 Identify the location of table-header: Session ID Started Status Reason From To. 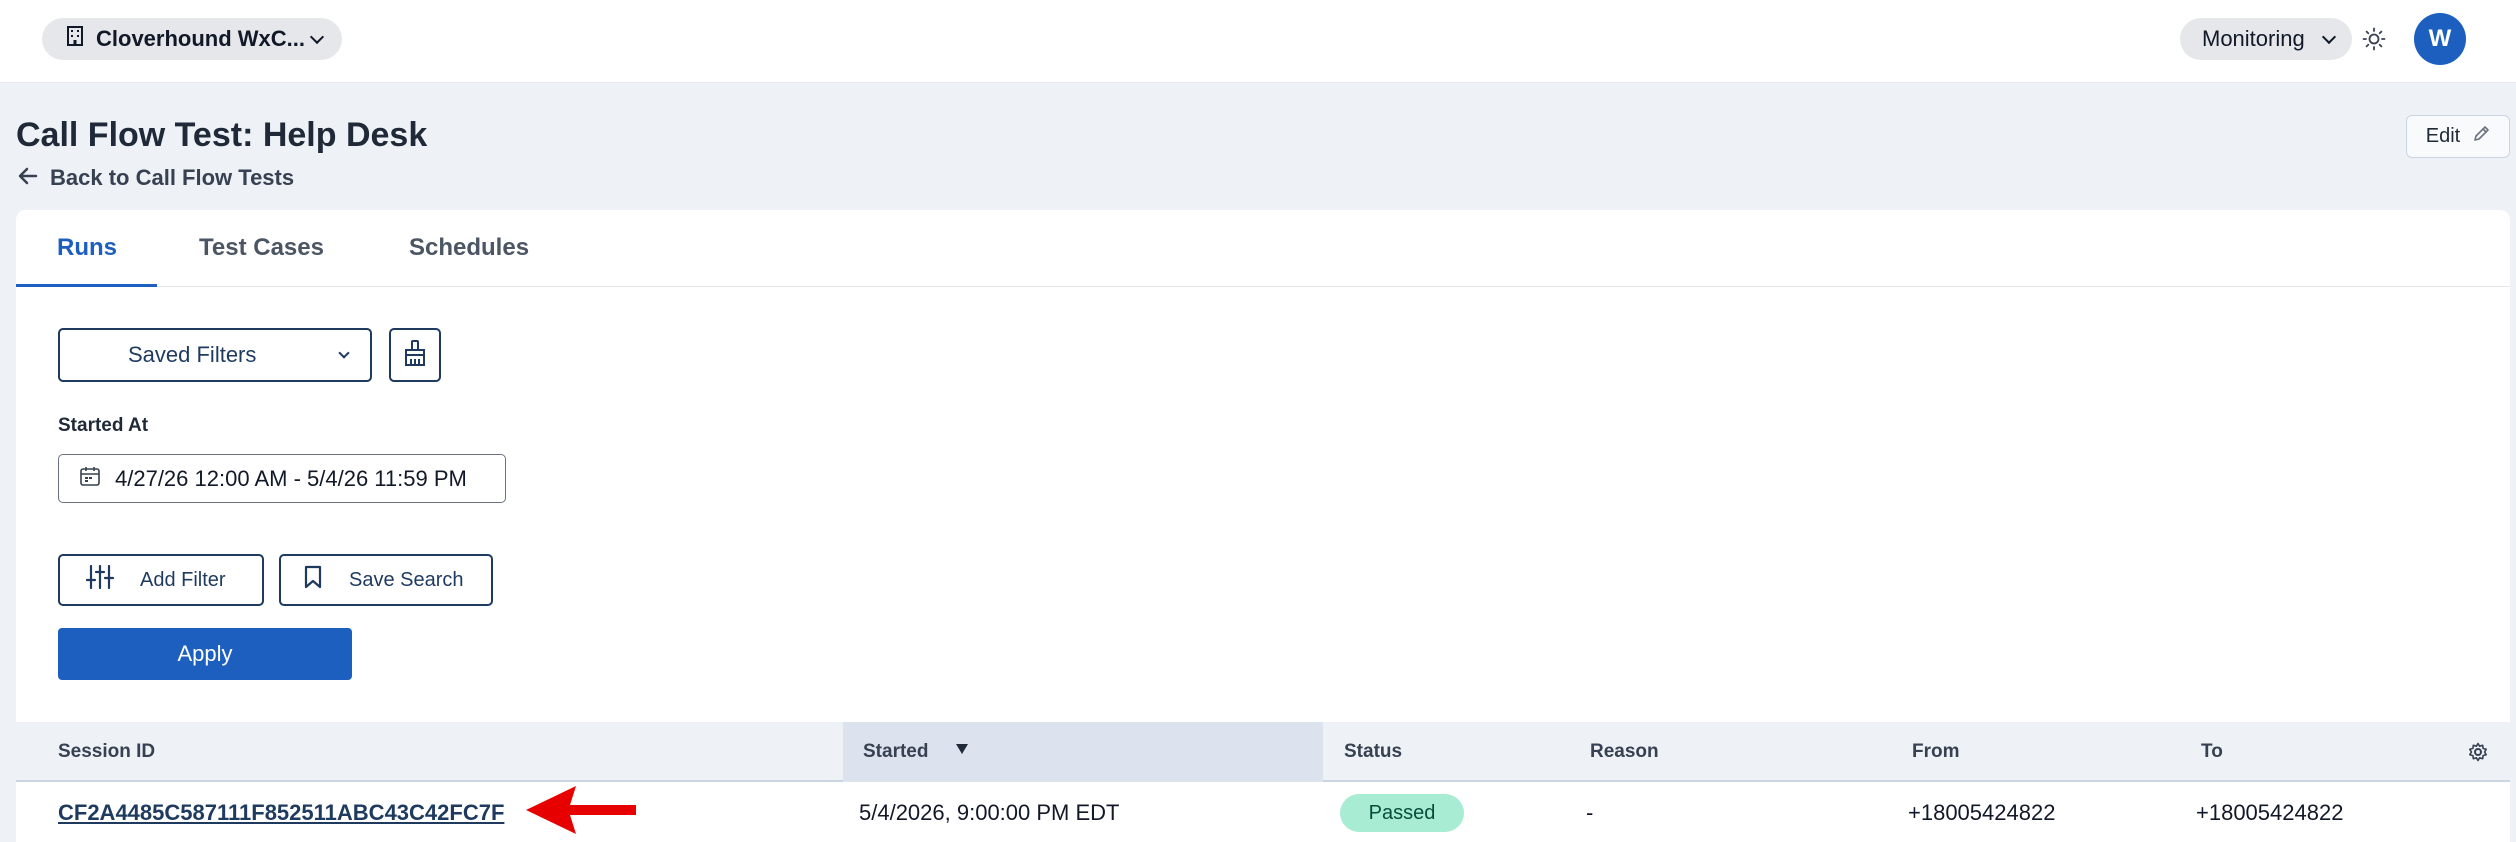
(1263, 752).